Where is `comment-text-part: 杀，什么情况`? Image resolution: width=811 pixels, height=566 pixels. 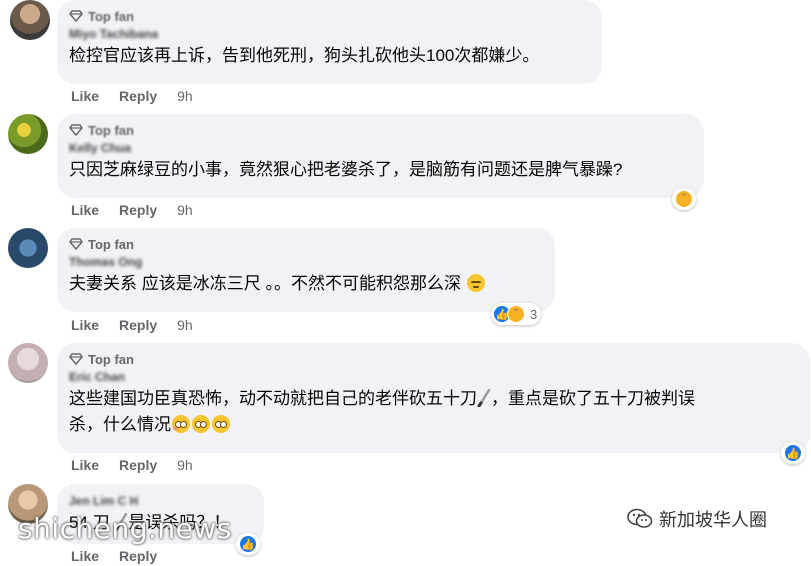 comment-text-part: 杀，什么情况 is located at coordinates (120, 424).